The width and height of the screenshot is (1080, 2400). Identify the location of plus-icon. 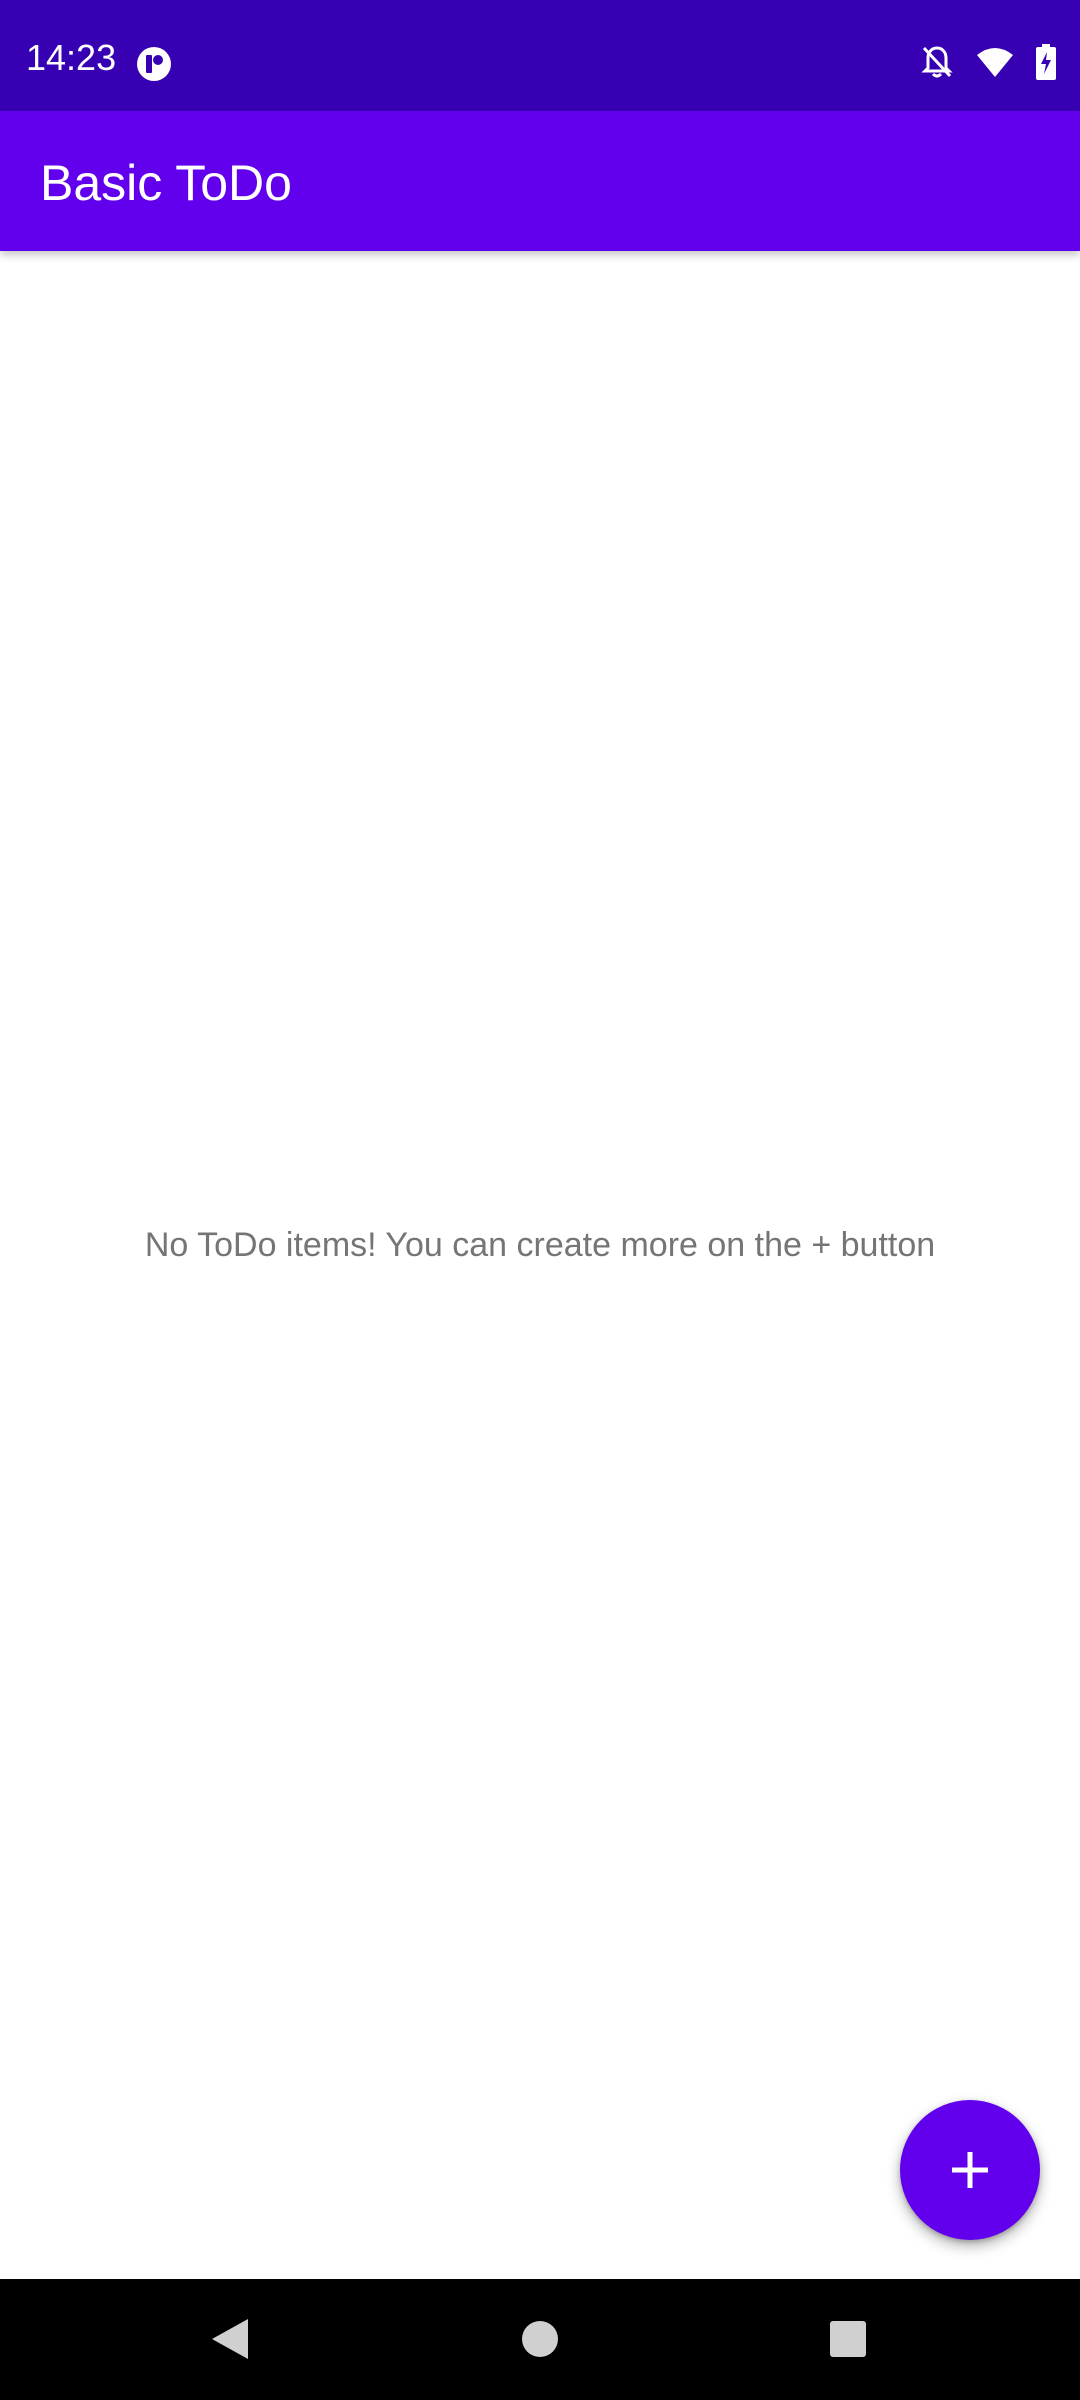
(970, 2170).